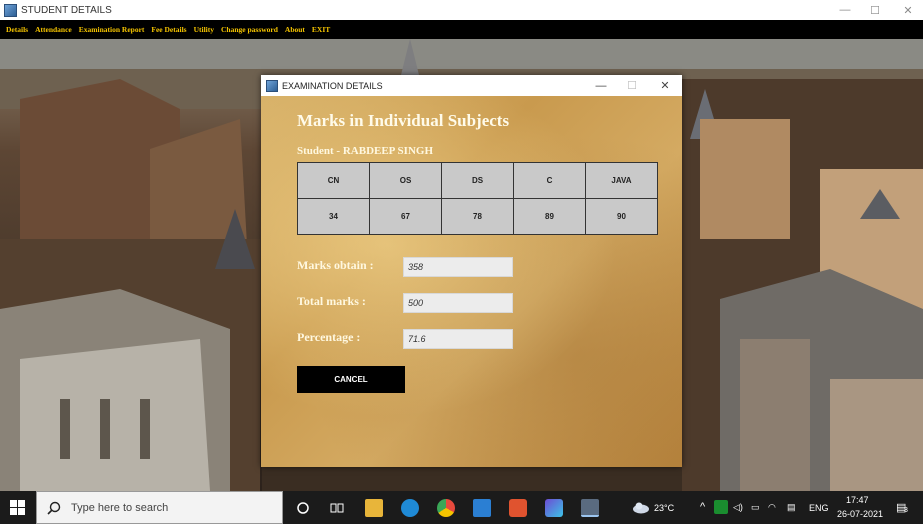 The width and height of the screenshot is (923, 524). I want to click on wifi-icon: ◠, so click(772, 507).